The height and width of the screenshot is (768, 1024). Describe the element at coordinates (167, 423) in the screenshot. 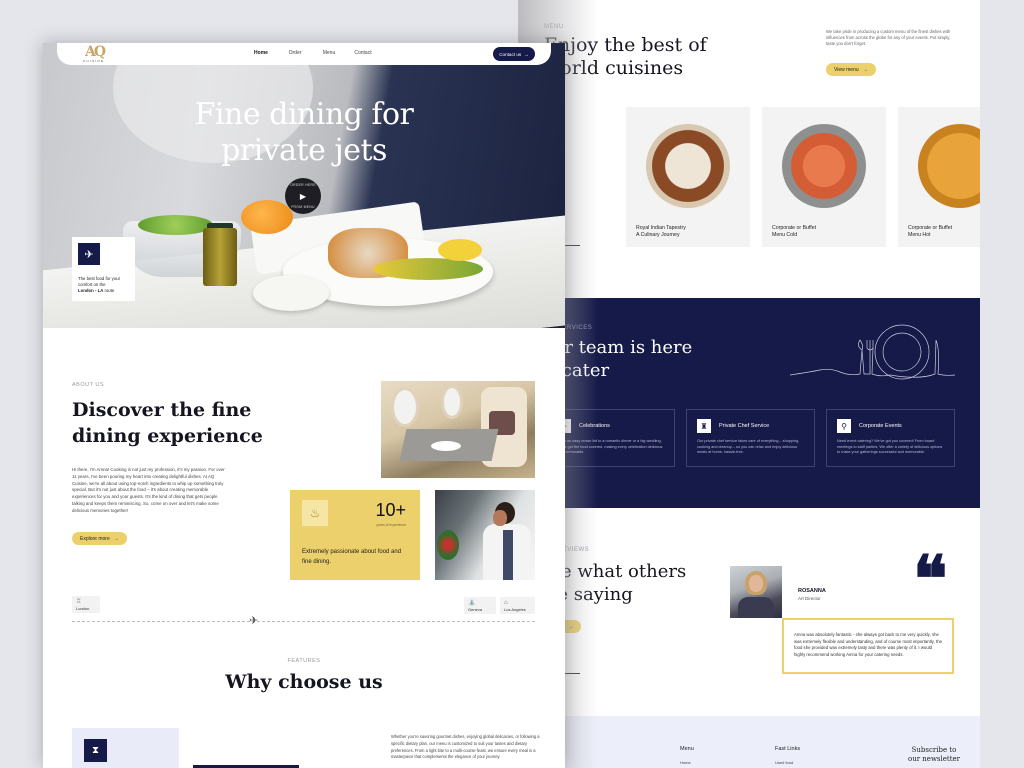

I see `about-title: Discover the fine dining experience` at that location.